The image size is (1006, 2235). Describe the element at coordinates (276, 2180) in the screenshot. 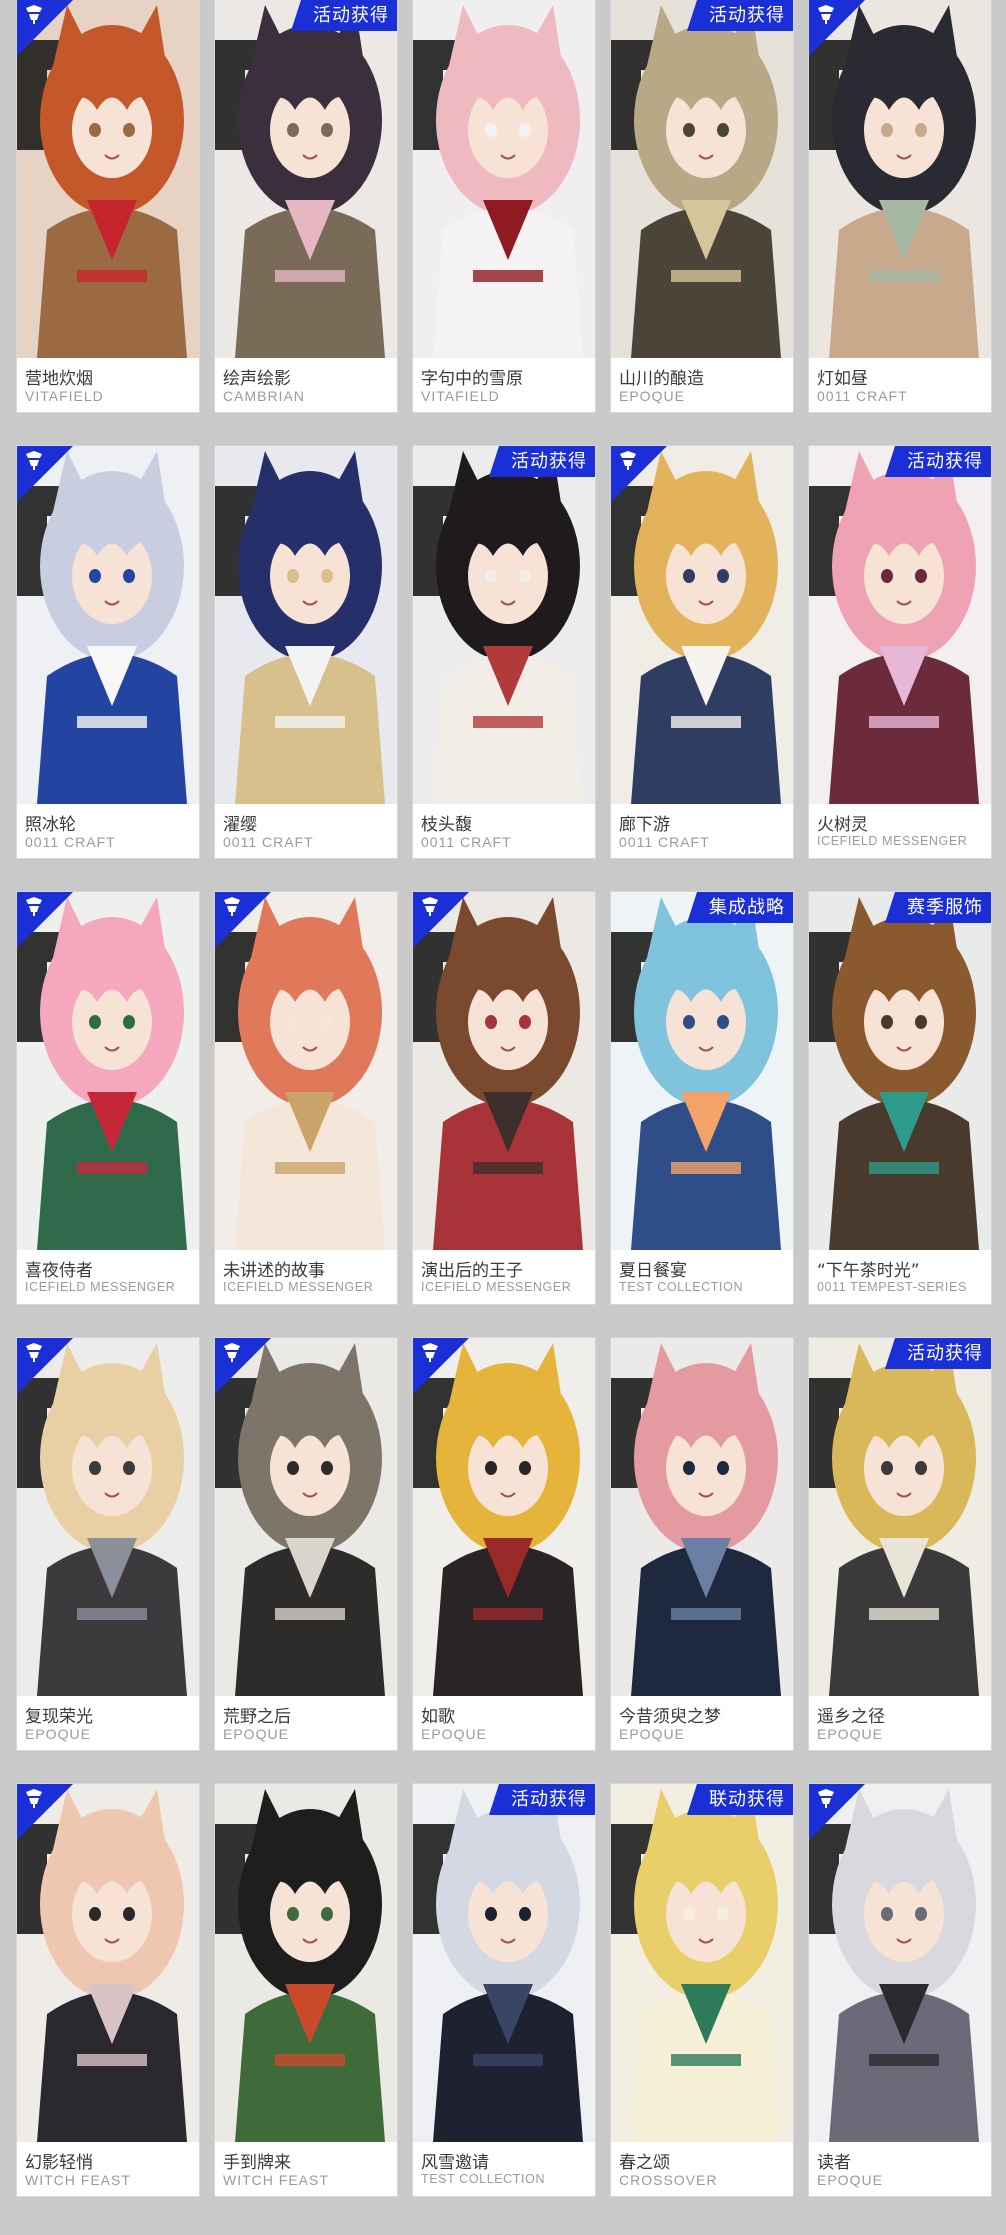

I see `skin-series: WITCH FEAST` at that location.